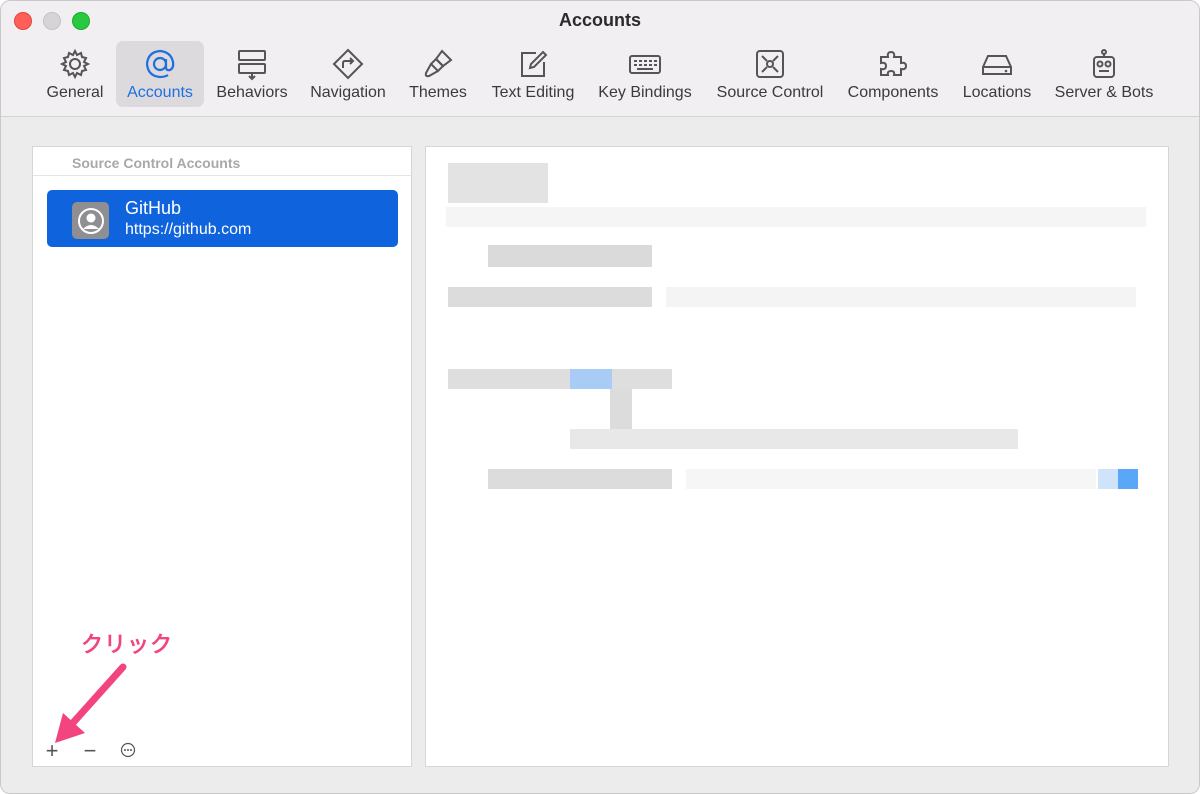 The width and height of the screenshot is (1200, 794). I want to click on tab-accounts: Accounts, so click(160, 74).